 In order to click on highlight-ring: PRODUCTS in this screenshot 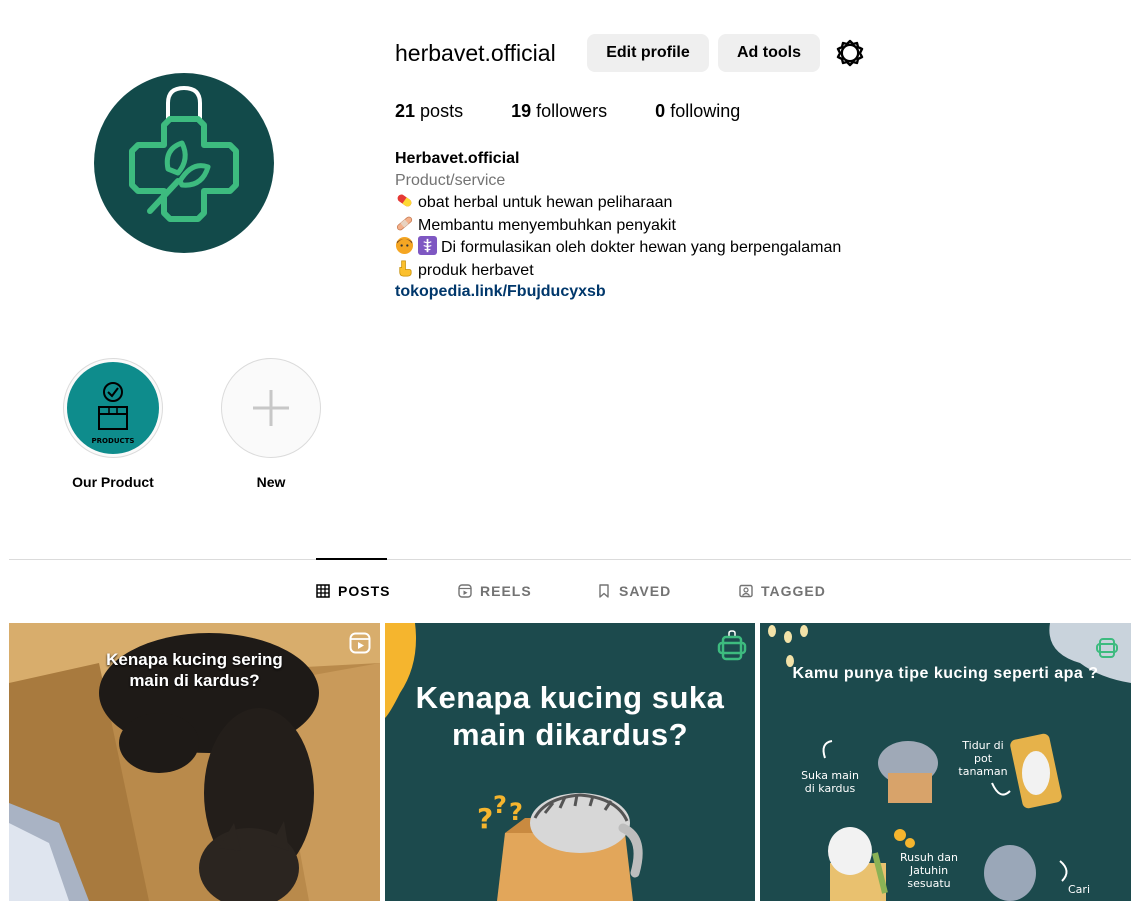, I will do `click(113, 408)`.